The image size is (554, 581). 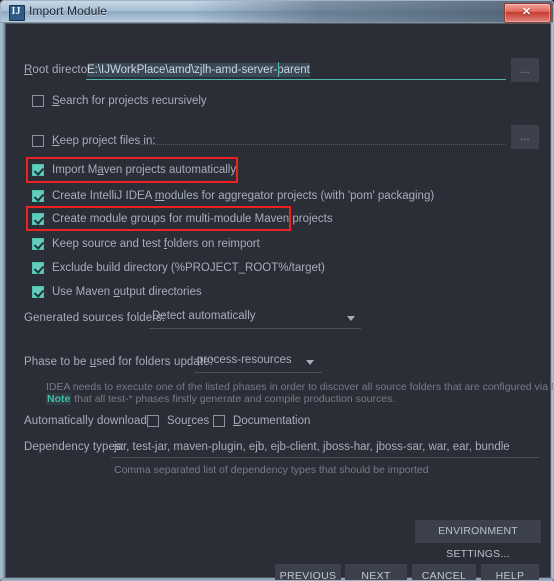 I want to click on phase-label: Phase to be used for folders update:, so click(x=119, y=362).